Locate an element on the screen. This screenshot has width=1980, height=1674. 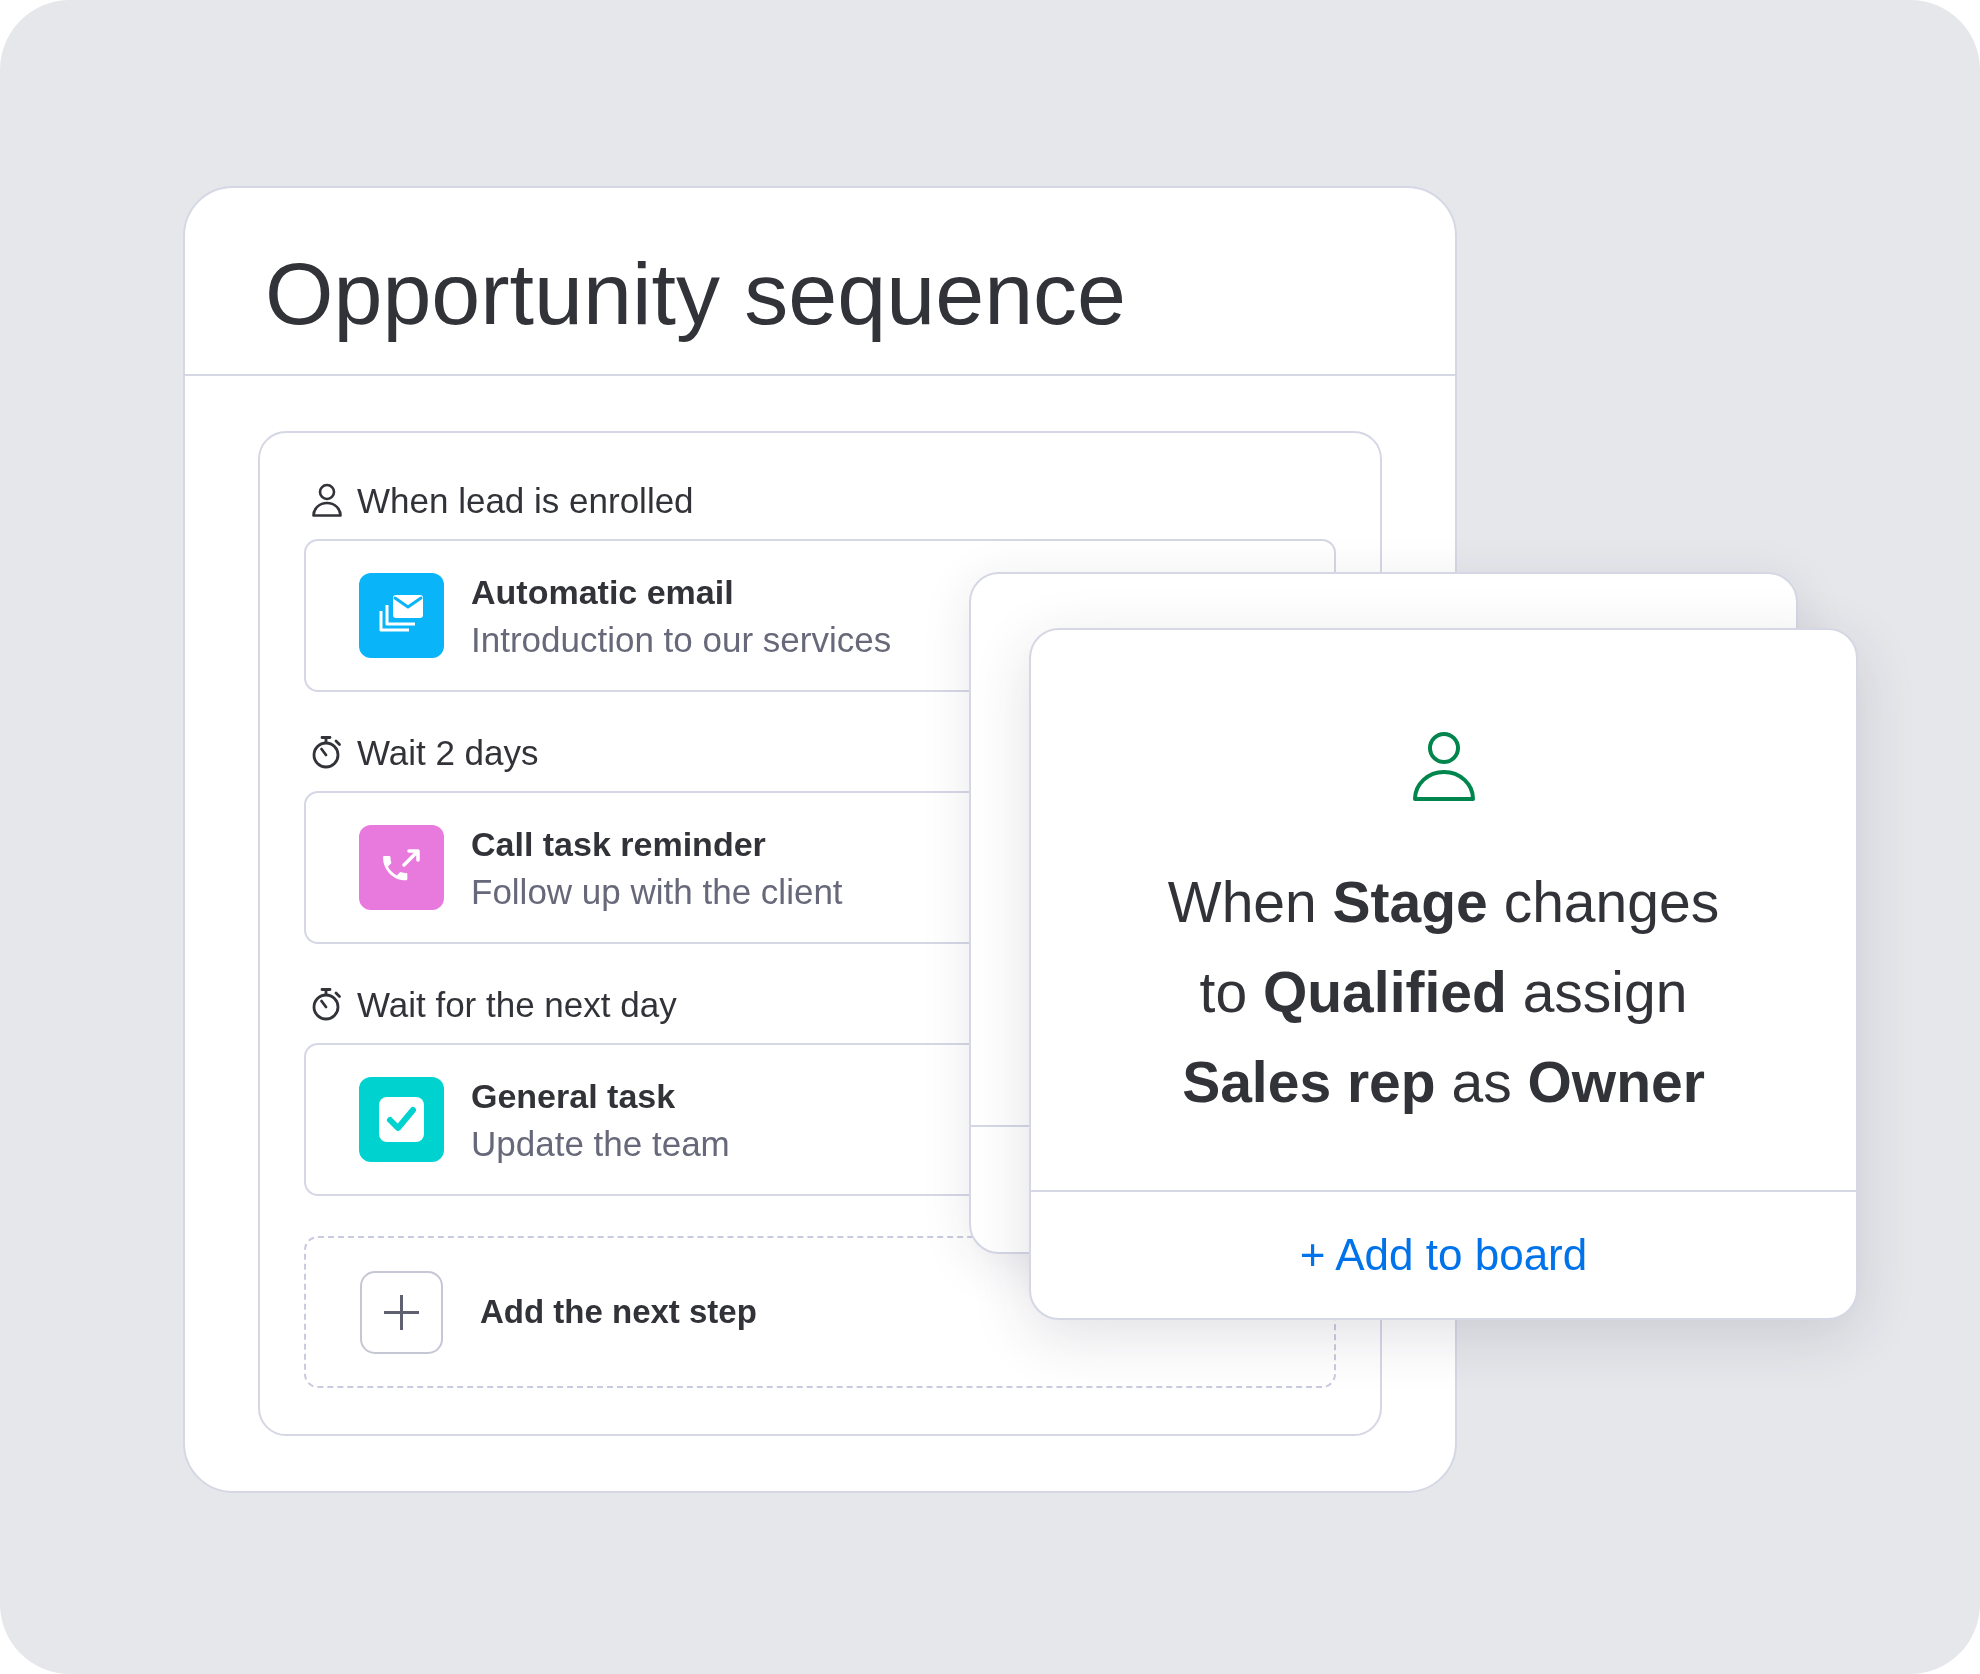
trigger-label: When lead is enrolled is located at coordinates (525, 500).